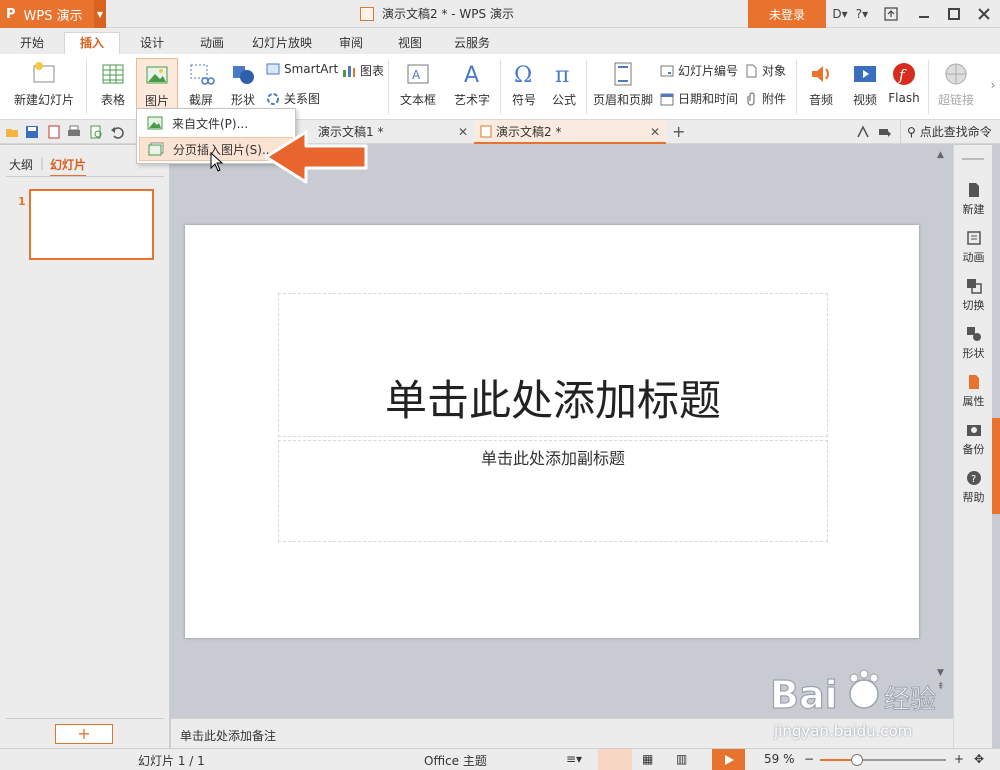 The width and height of the screenshot is (1000, 770). Describe the element at coordinates (904, 82) in the screenshot. I see `flash-button: f Flash` at that location.